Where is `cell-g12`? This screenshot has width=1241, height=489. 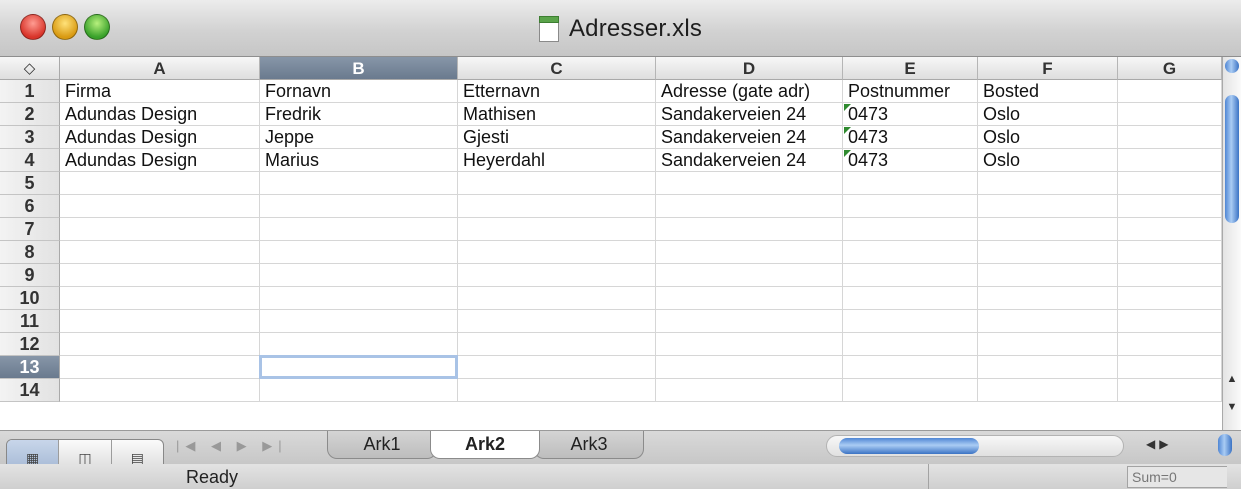
cell-g12 is located at coordinates (1170, 344).